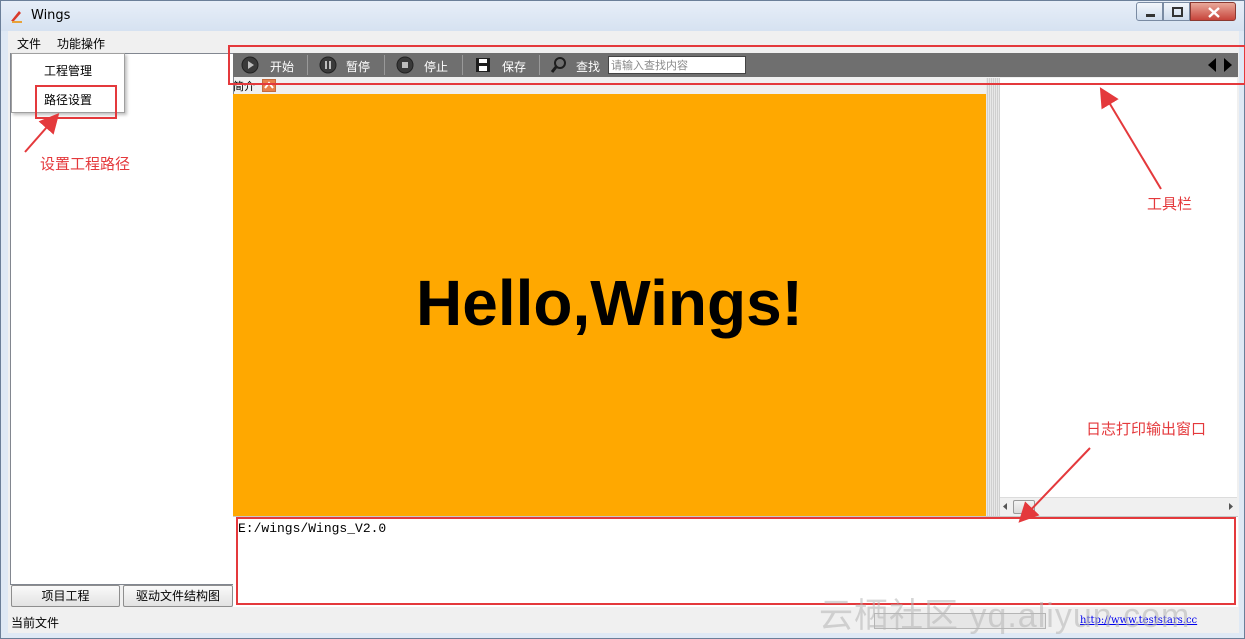 The width and height of the screenshot is (1245, 639). What do you see at coordinates (1231, 506) in the screenshot?
I see `scroll-right-arrow-icon` at bounding box center [1231, 506].